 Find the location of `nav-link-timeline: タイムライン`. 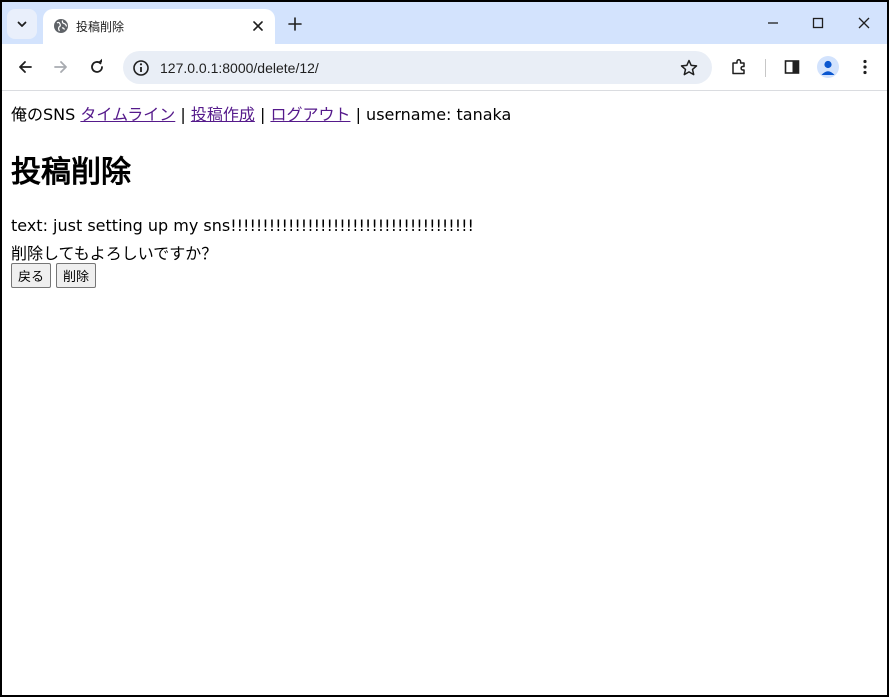

nav-link-timeline: タイムライン is located at coordinates (127, 114).